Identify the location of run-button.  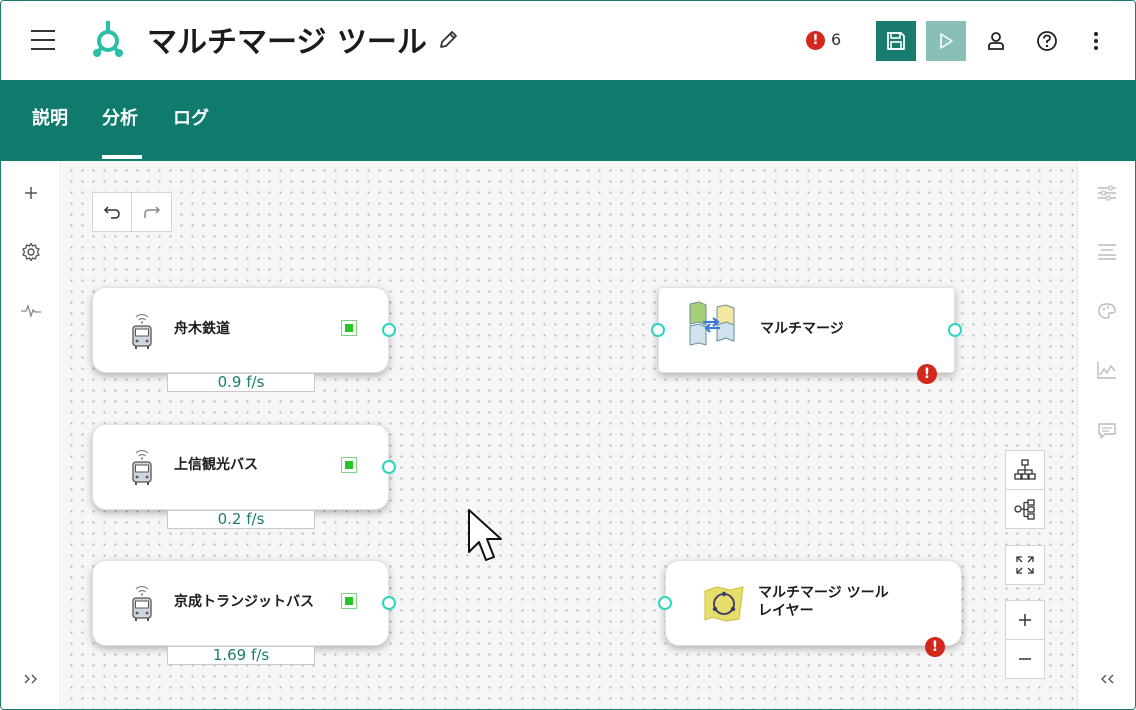
(946, 41).